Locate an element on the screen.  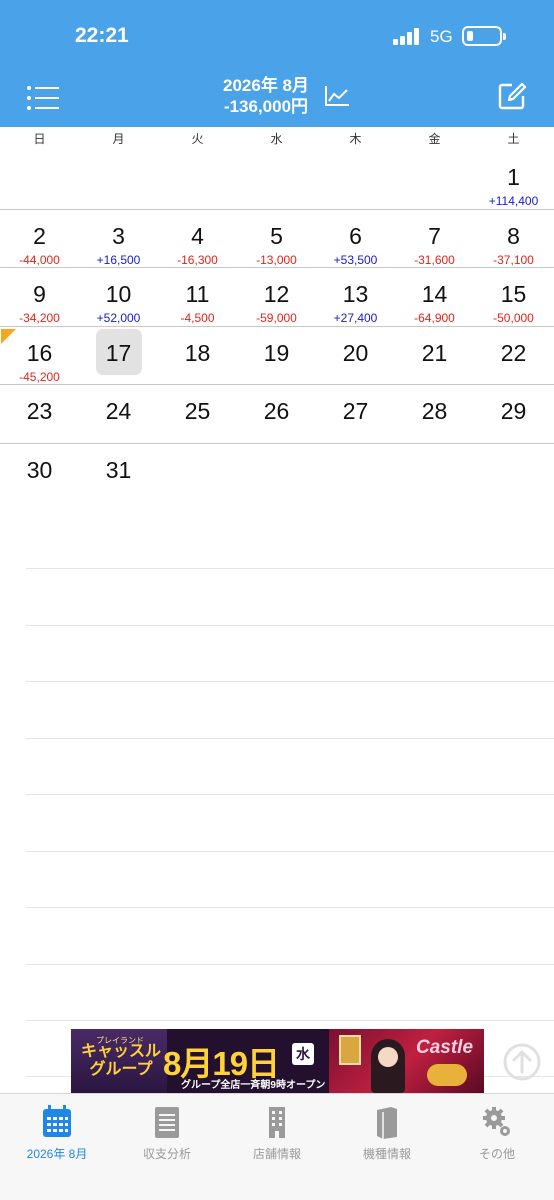
calendar-week-row: 23 24 25 26 27 28 29 is located at coordinates (277, 414).